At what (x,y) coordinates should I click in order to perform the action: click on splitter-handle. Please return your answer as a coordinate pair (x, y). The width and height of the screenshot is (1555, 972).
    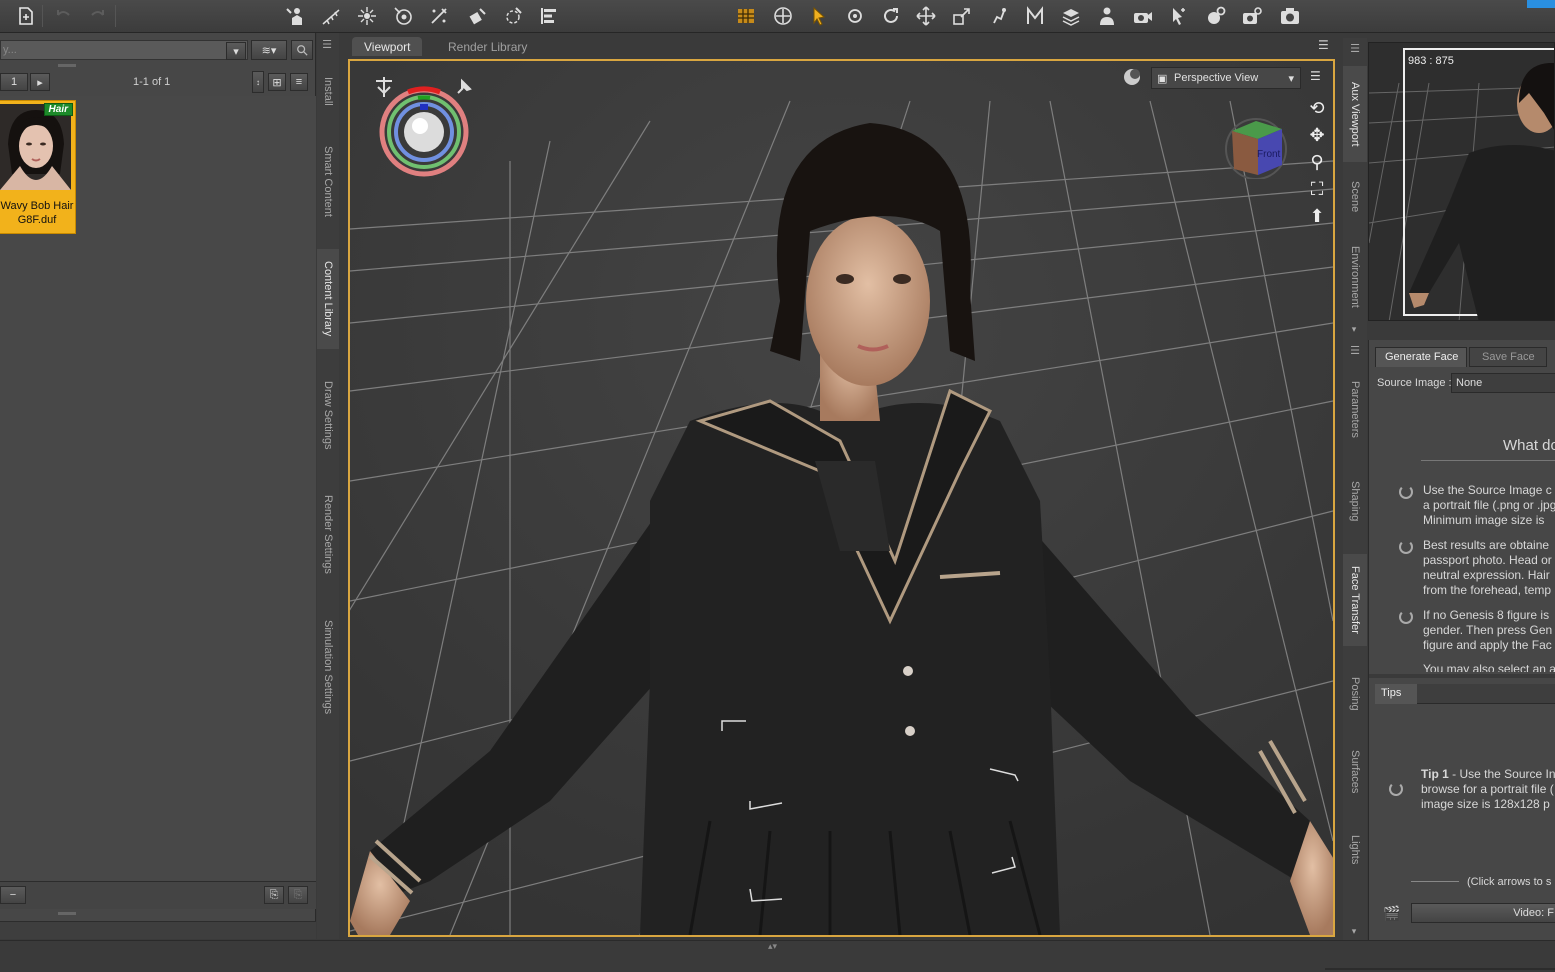
    Looking at the image, I should click on (67, 65).